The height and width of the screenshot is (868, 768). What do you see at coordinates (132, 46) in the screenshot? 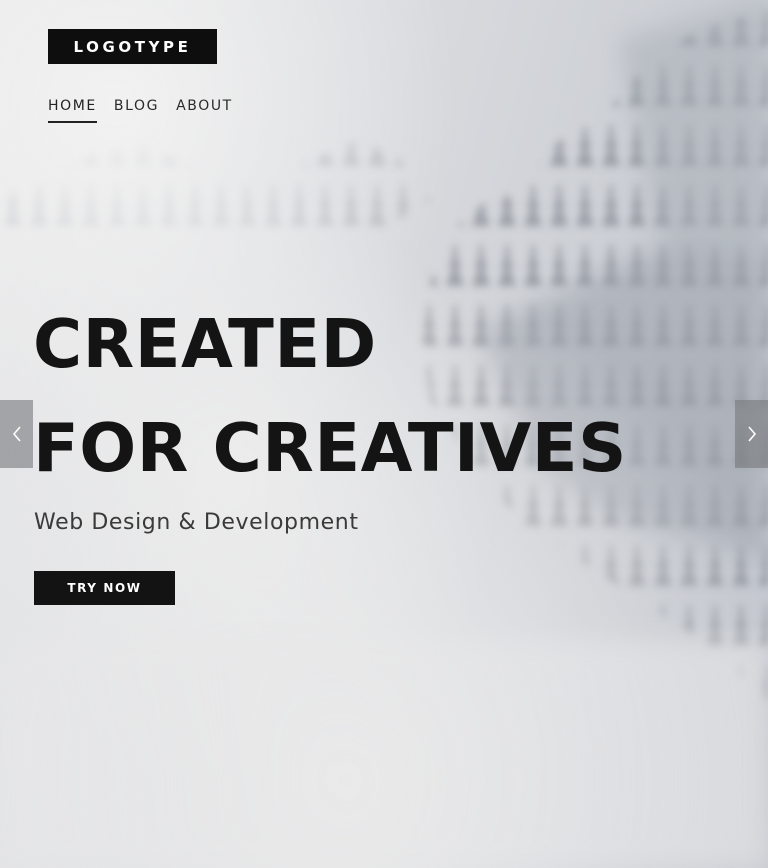
I see `logo: LOGOTYPE` at bounding box center [132, 46].